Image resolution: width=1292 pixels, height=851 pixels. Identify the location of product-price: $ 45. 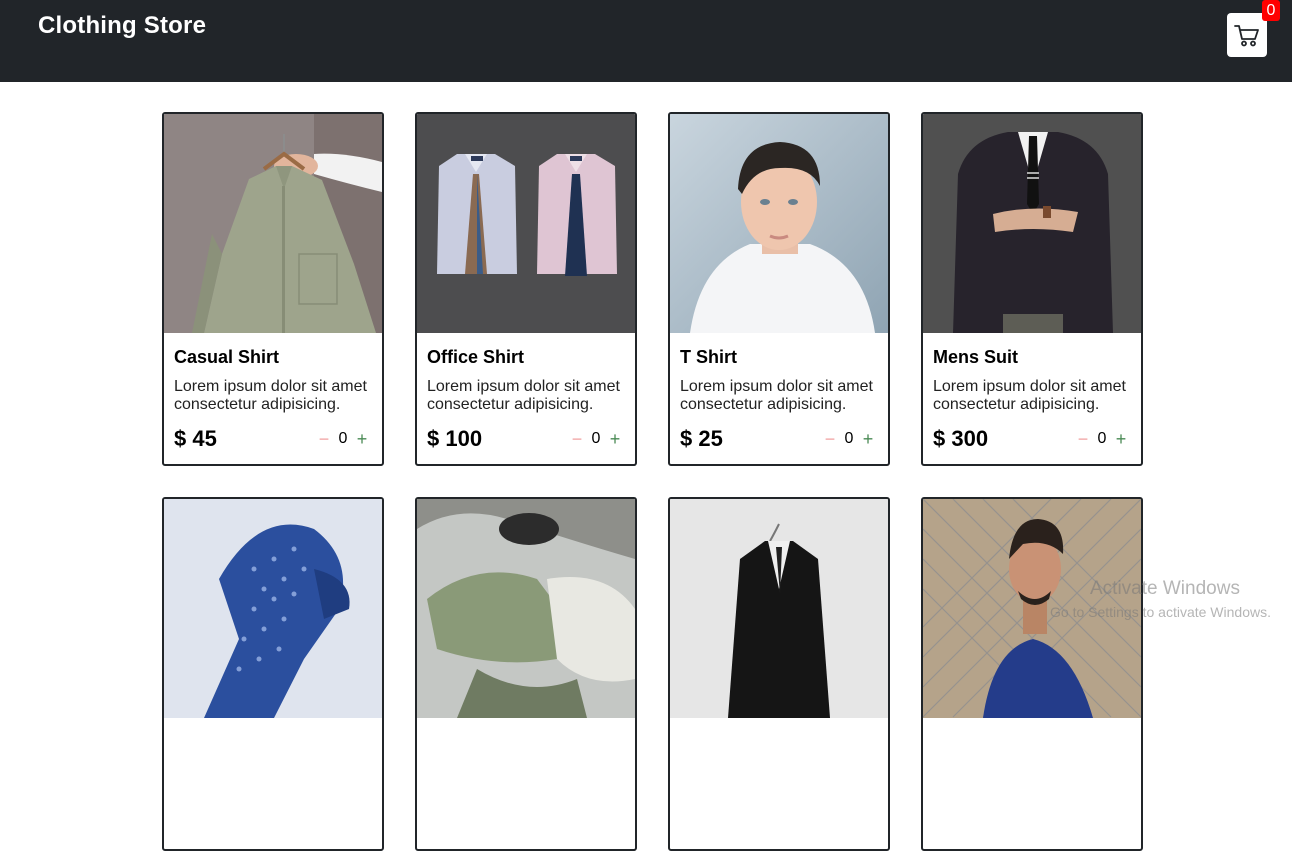
(195, 438).